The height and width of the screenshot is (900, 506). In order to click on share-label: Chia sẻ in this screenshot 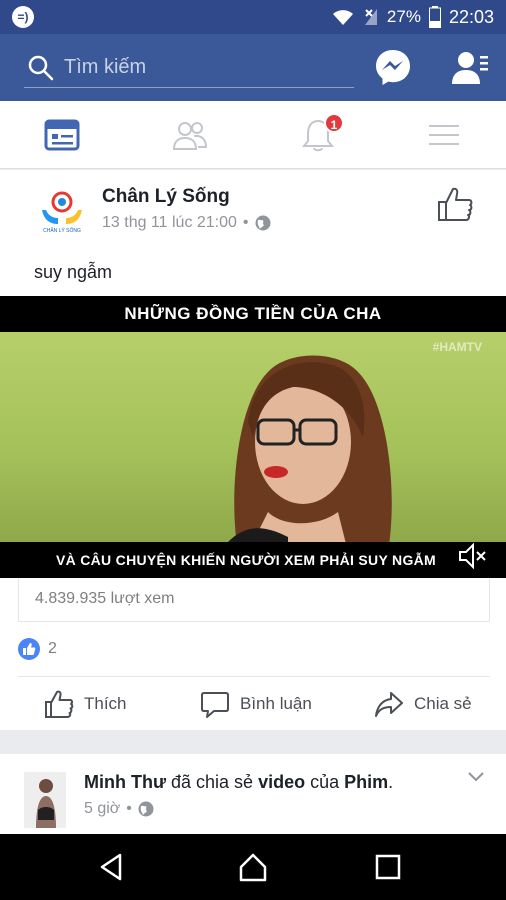, I will do `click(443, 703)`.